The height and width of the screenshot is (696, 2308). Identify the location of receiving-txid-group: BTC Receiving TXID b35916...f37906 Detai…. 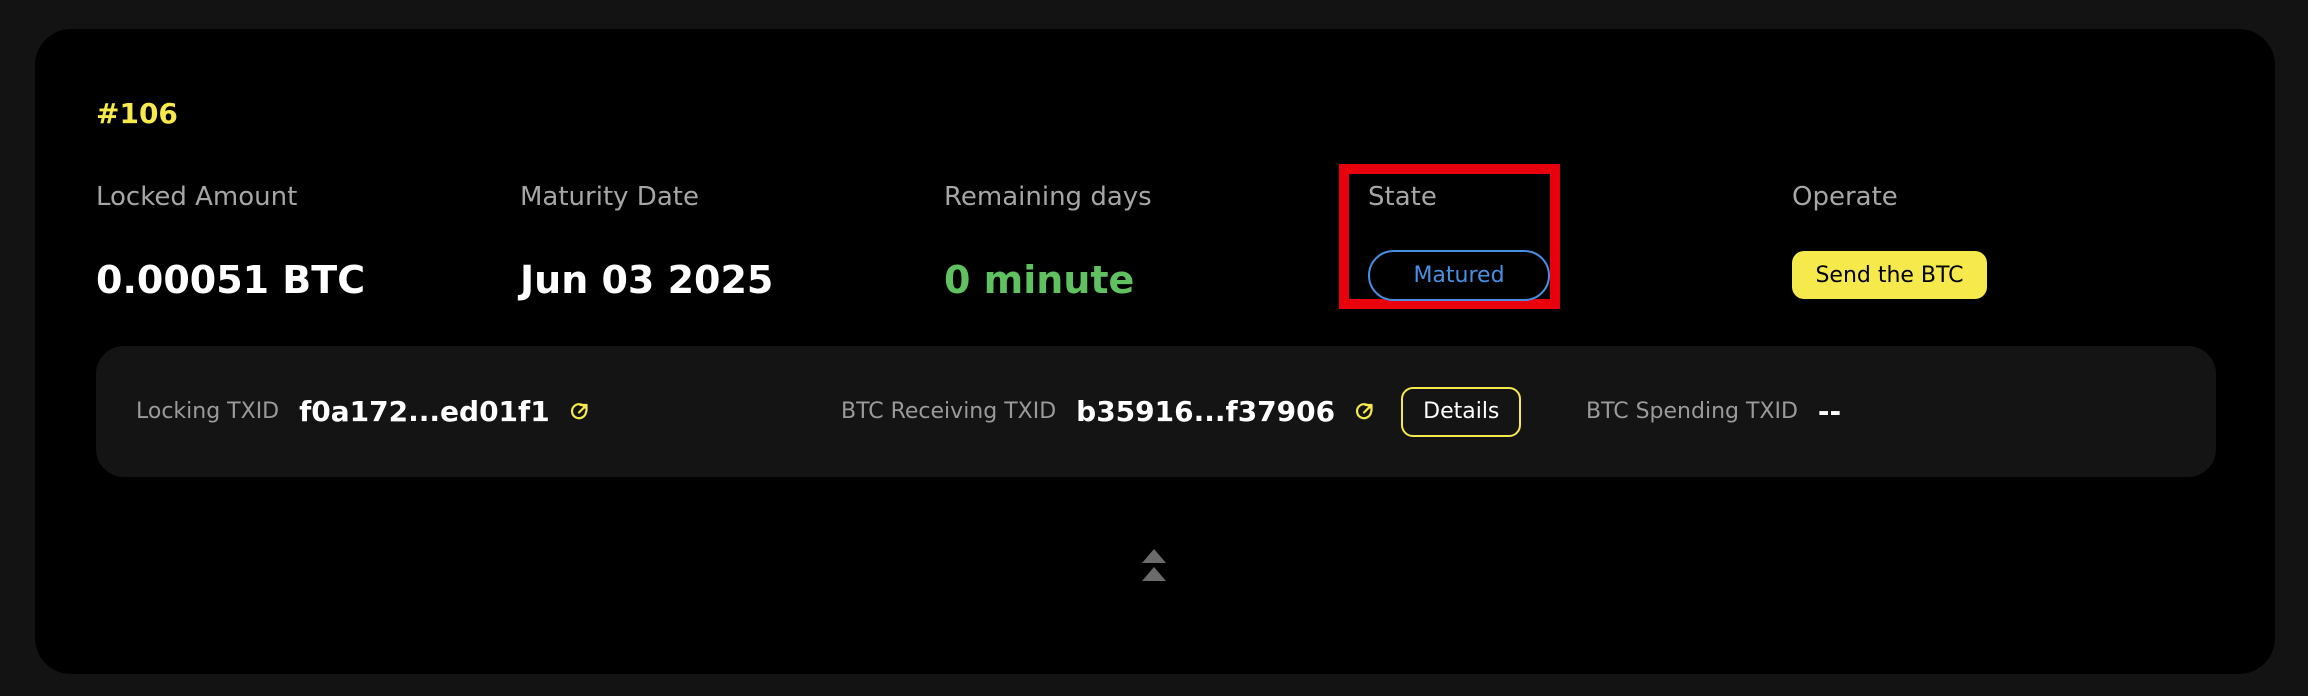
(1181, 411).